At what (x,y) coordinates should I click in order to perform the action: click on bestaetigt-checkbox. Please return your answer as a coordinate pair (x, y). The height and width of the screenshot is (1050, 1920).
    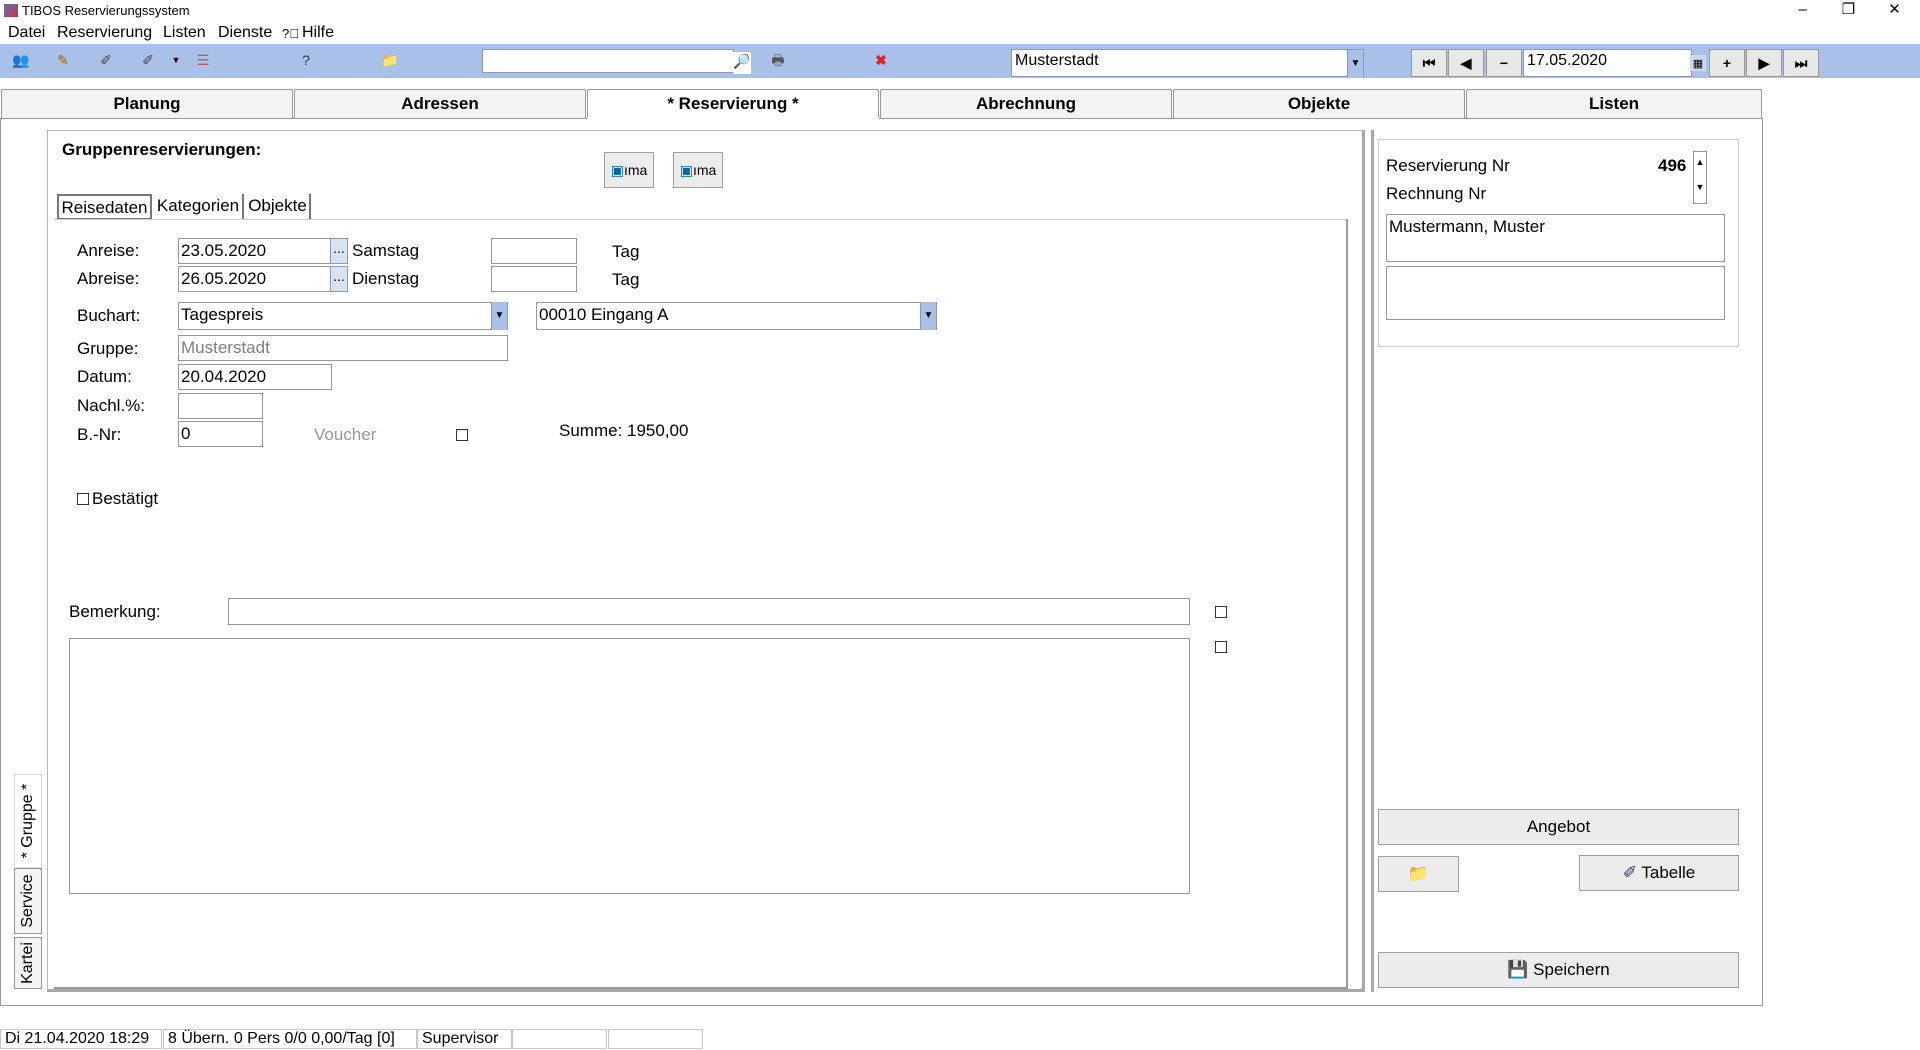
    Looking at the image, I should click on (83, 499).